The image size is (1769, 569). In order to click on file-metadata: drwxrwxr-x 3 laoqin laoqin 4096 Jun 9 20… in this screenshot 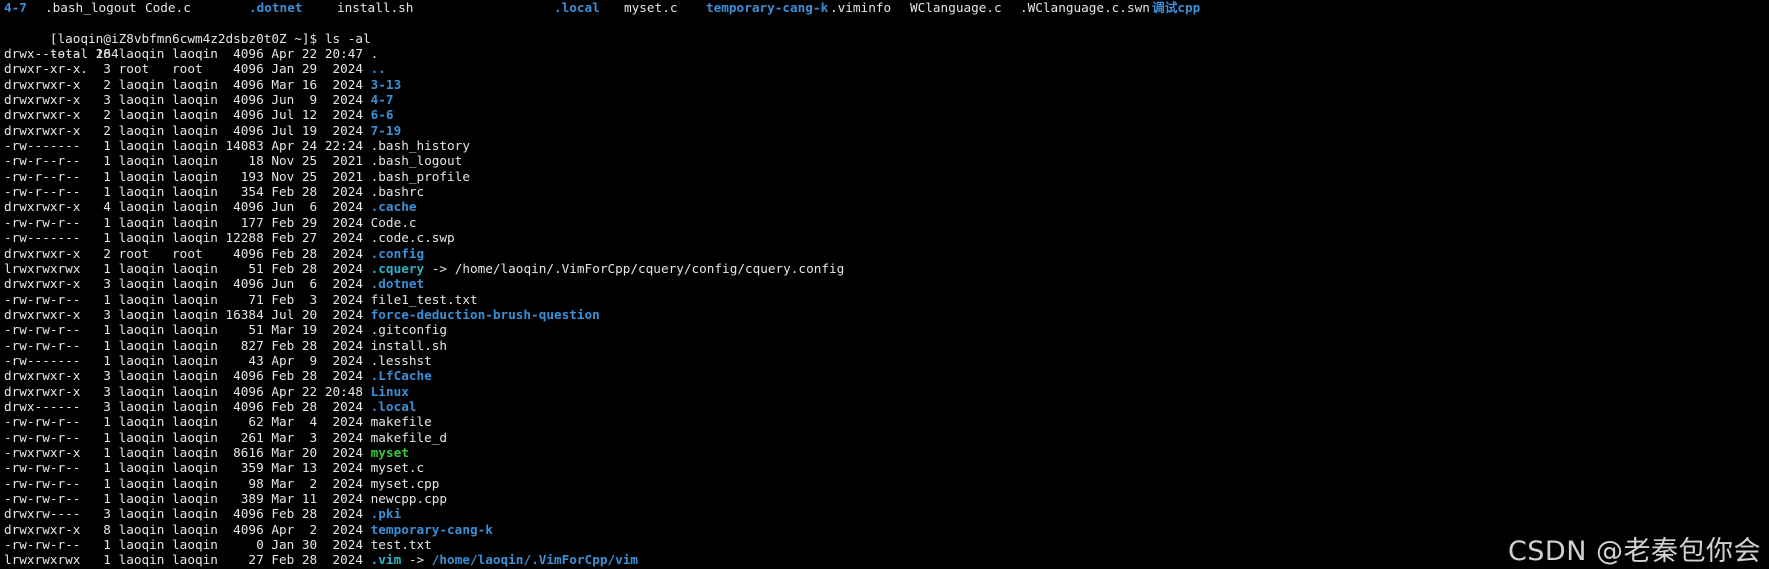, I will do `click(187, 100)`.